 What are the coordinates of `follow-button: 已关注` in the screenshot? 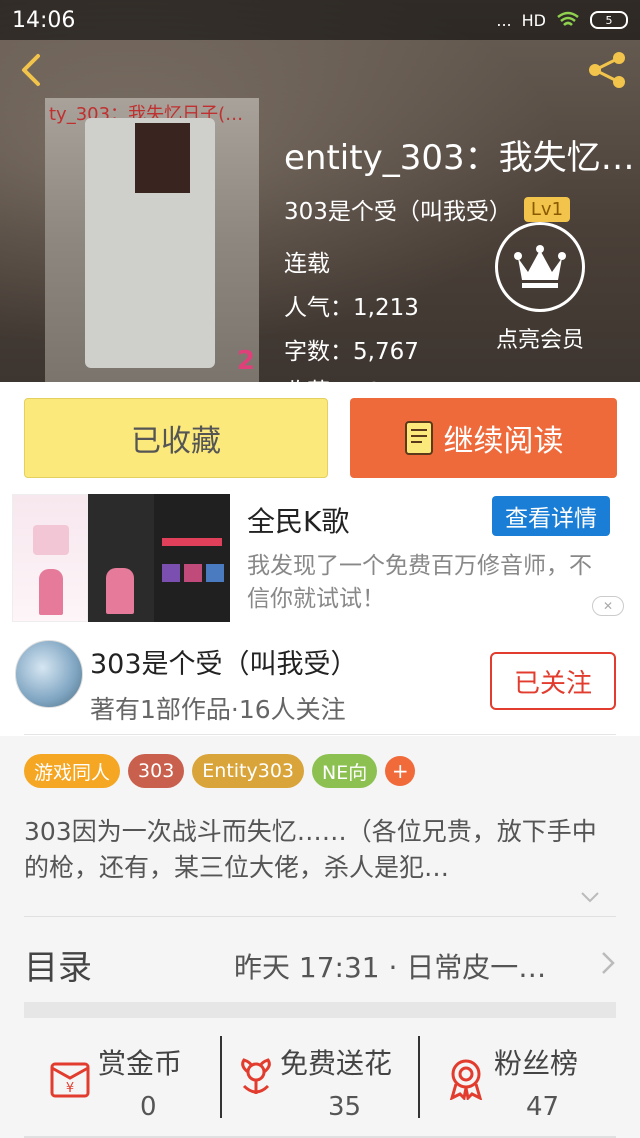 It's located at (553, 681).